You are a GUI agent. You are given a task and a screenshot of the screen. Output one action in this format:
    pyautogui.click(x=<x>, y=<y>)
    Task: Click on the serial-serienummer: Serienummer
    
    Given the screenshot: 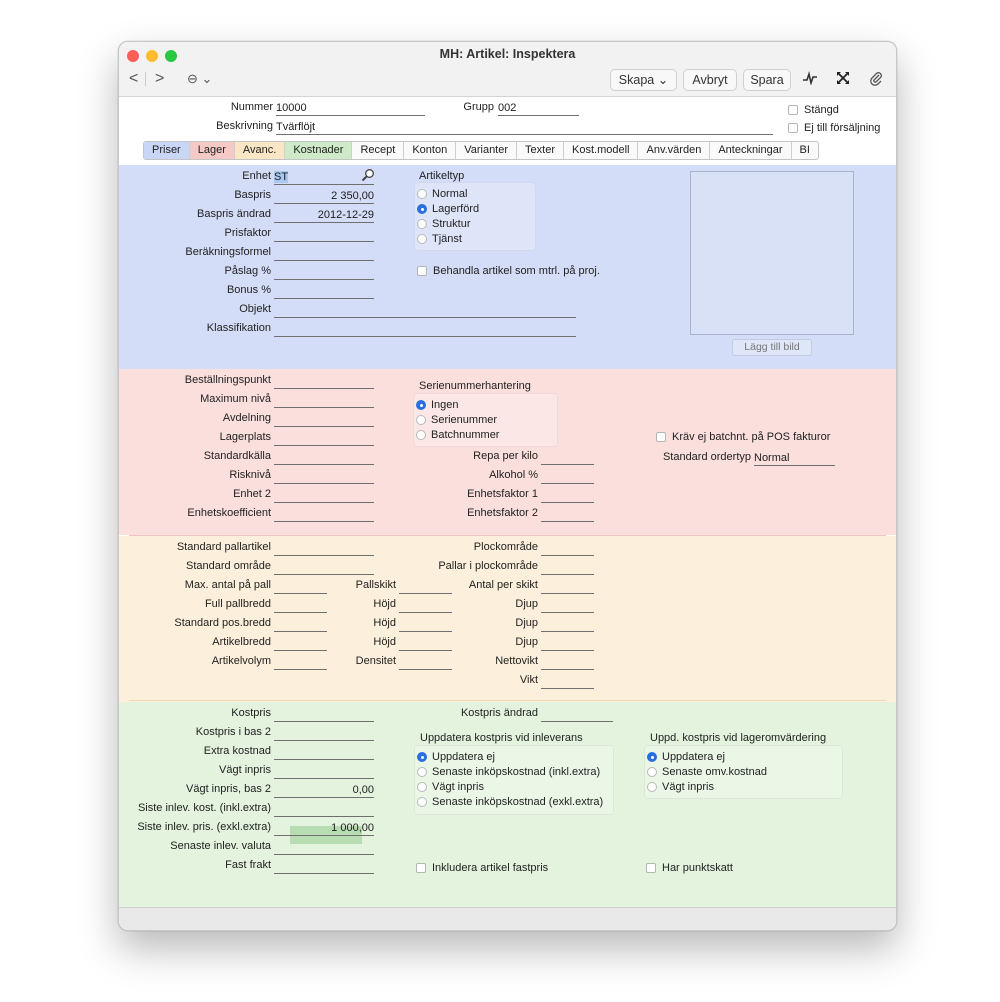 What is the action you would take?
    pyautogui.click(x=456, y=420)
    